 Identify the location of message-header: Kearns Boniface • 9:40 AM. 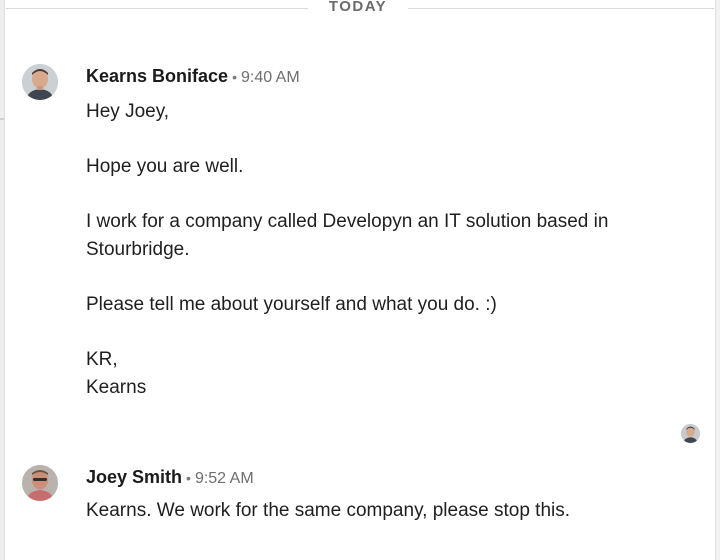
(386, 76).